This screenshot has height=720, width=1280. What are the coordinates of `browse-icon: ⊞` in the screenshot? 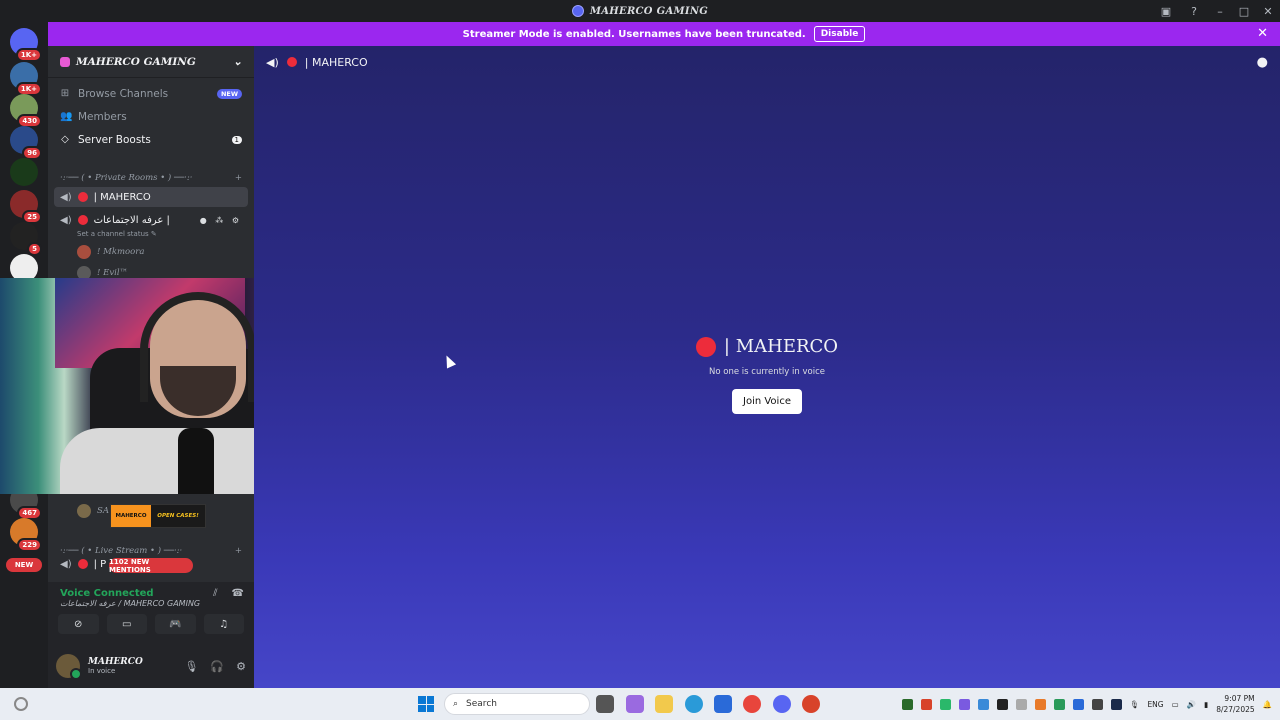 It's located at (65, 93).